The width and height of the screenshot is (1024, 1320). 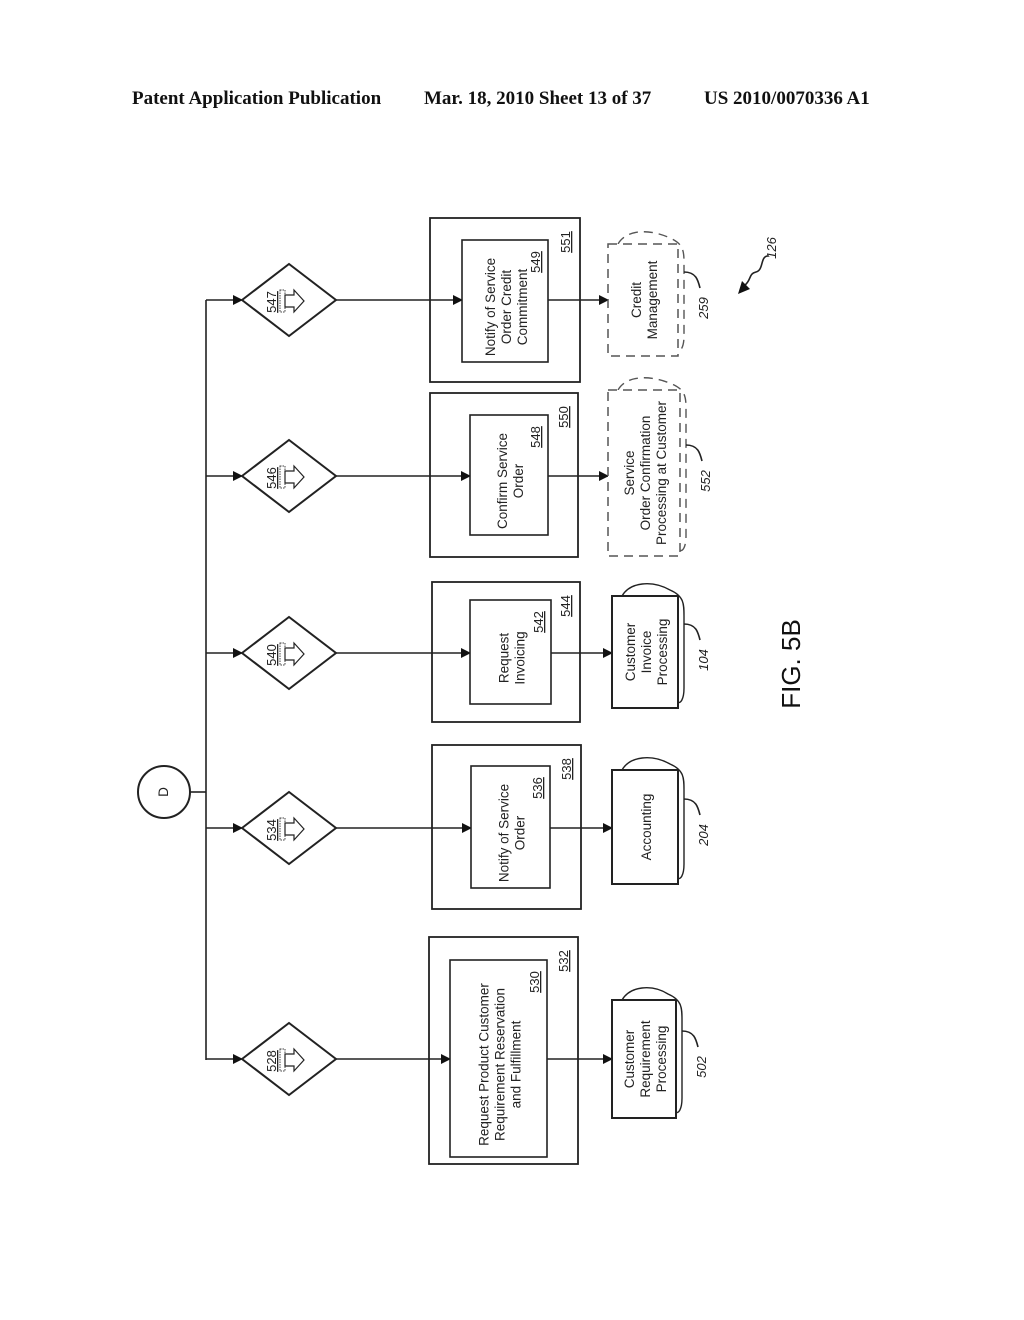 What do you see at coordinates (520, 657) in the screenshot?
I see `process-label: Invoicing` at bounding box center [520, 657].